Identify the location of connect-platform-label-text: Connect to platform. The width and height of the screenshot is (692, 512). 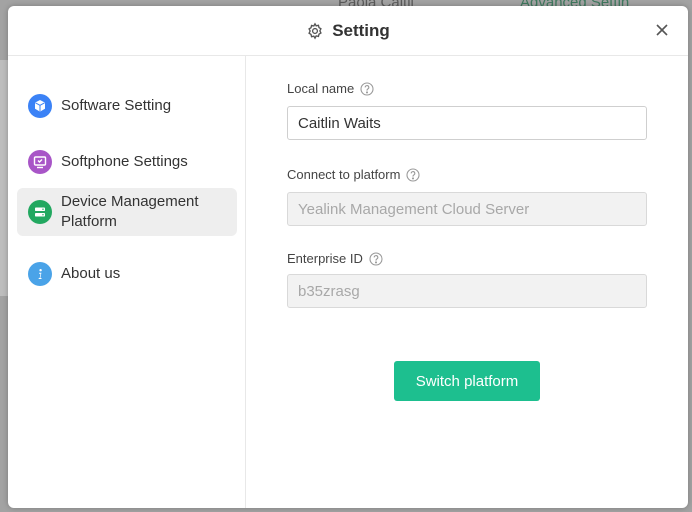
(344, 174).